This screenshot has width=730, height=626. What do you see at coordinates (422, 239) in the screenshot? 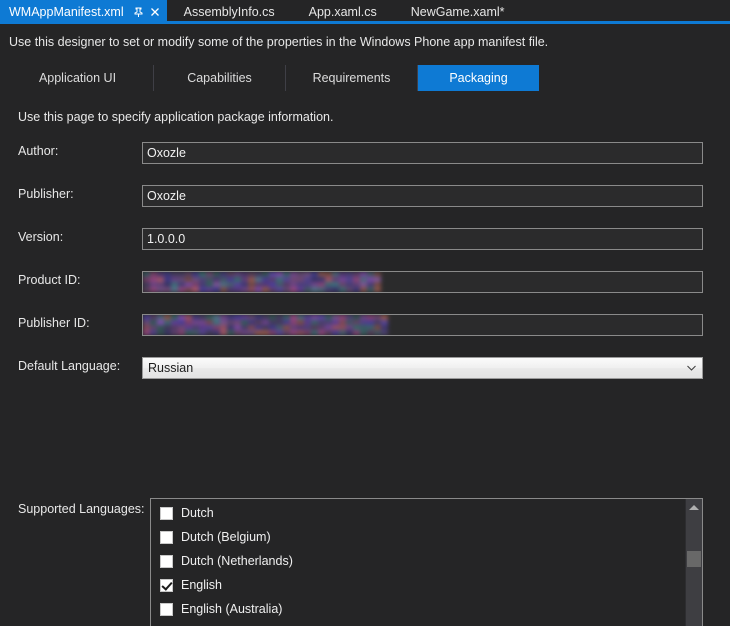
I see `version-input` at bounding box center [422, 239].